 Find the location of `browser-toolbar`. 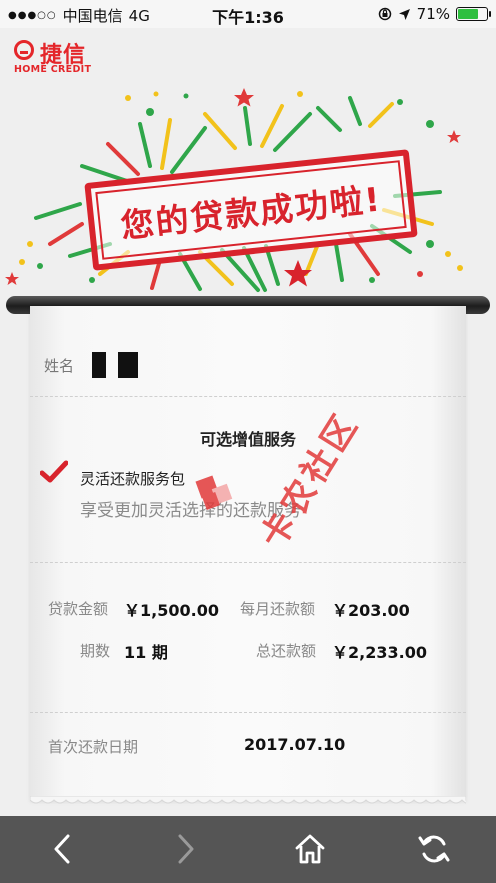

browser-toolbar is located at coordinates (248, 849).